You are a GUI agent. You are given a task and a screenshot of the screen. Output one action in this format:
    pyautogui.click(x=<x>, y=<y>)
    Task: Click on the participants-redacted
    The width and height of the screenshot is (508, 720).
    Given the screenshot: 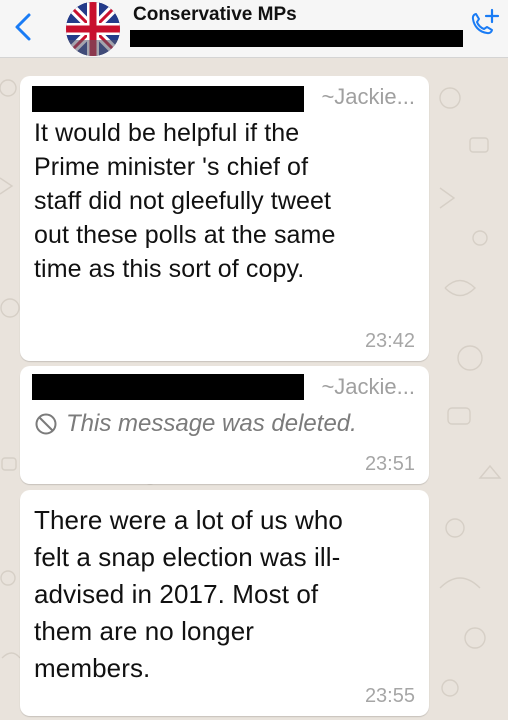 What is the action you would take?
    pyautogui.click(x=296, y=38)
    